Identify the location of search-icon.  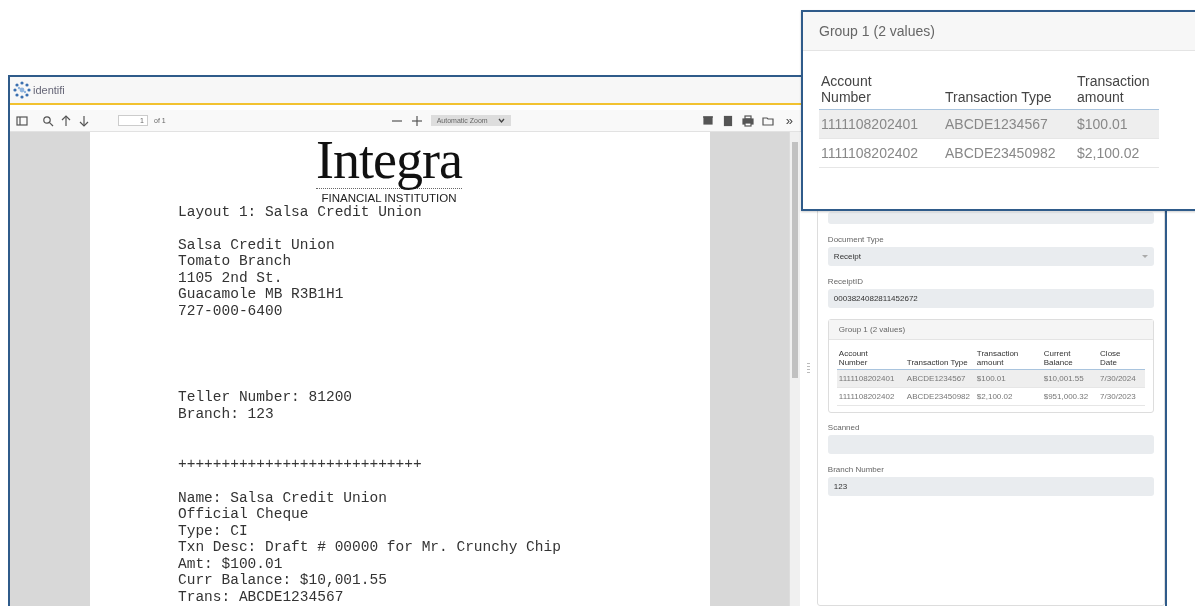
(48, 120).